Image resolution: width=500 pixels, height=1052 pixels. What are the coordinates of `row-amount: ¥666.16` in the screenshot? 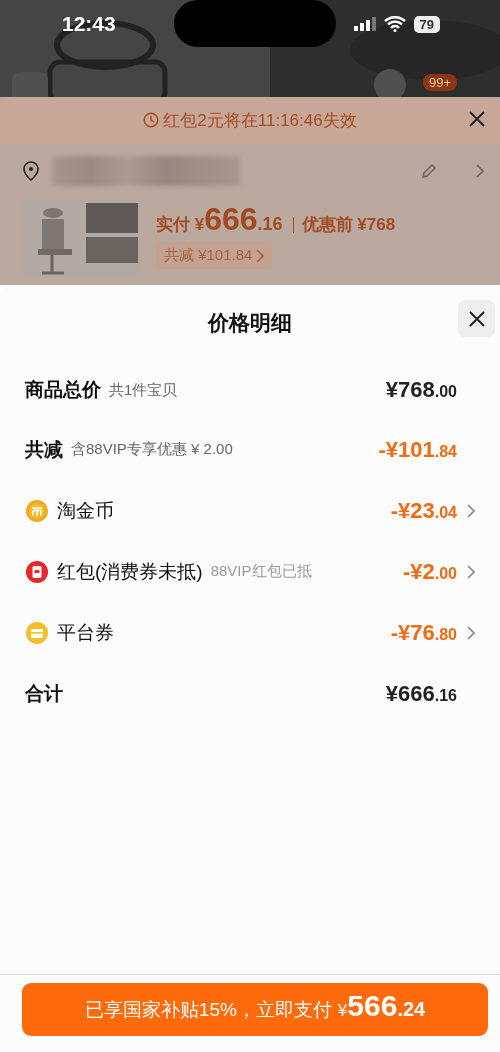 It's located at (421, 693).